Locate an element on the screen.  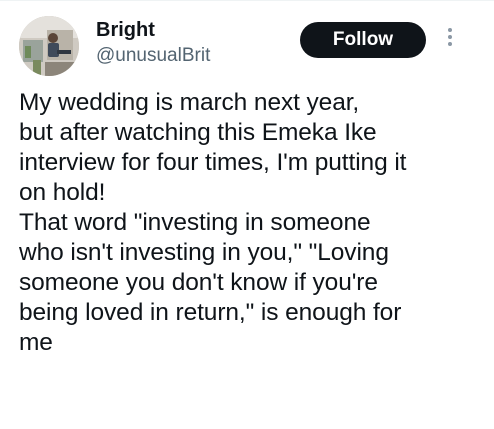
divider is located at coordinates (247, 0).